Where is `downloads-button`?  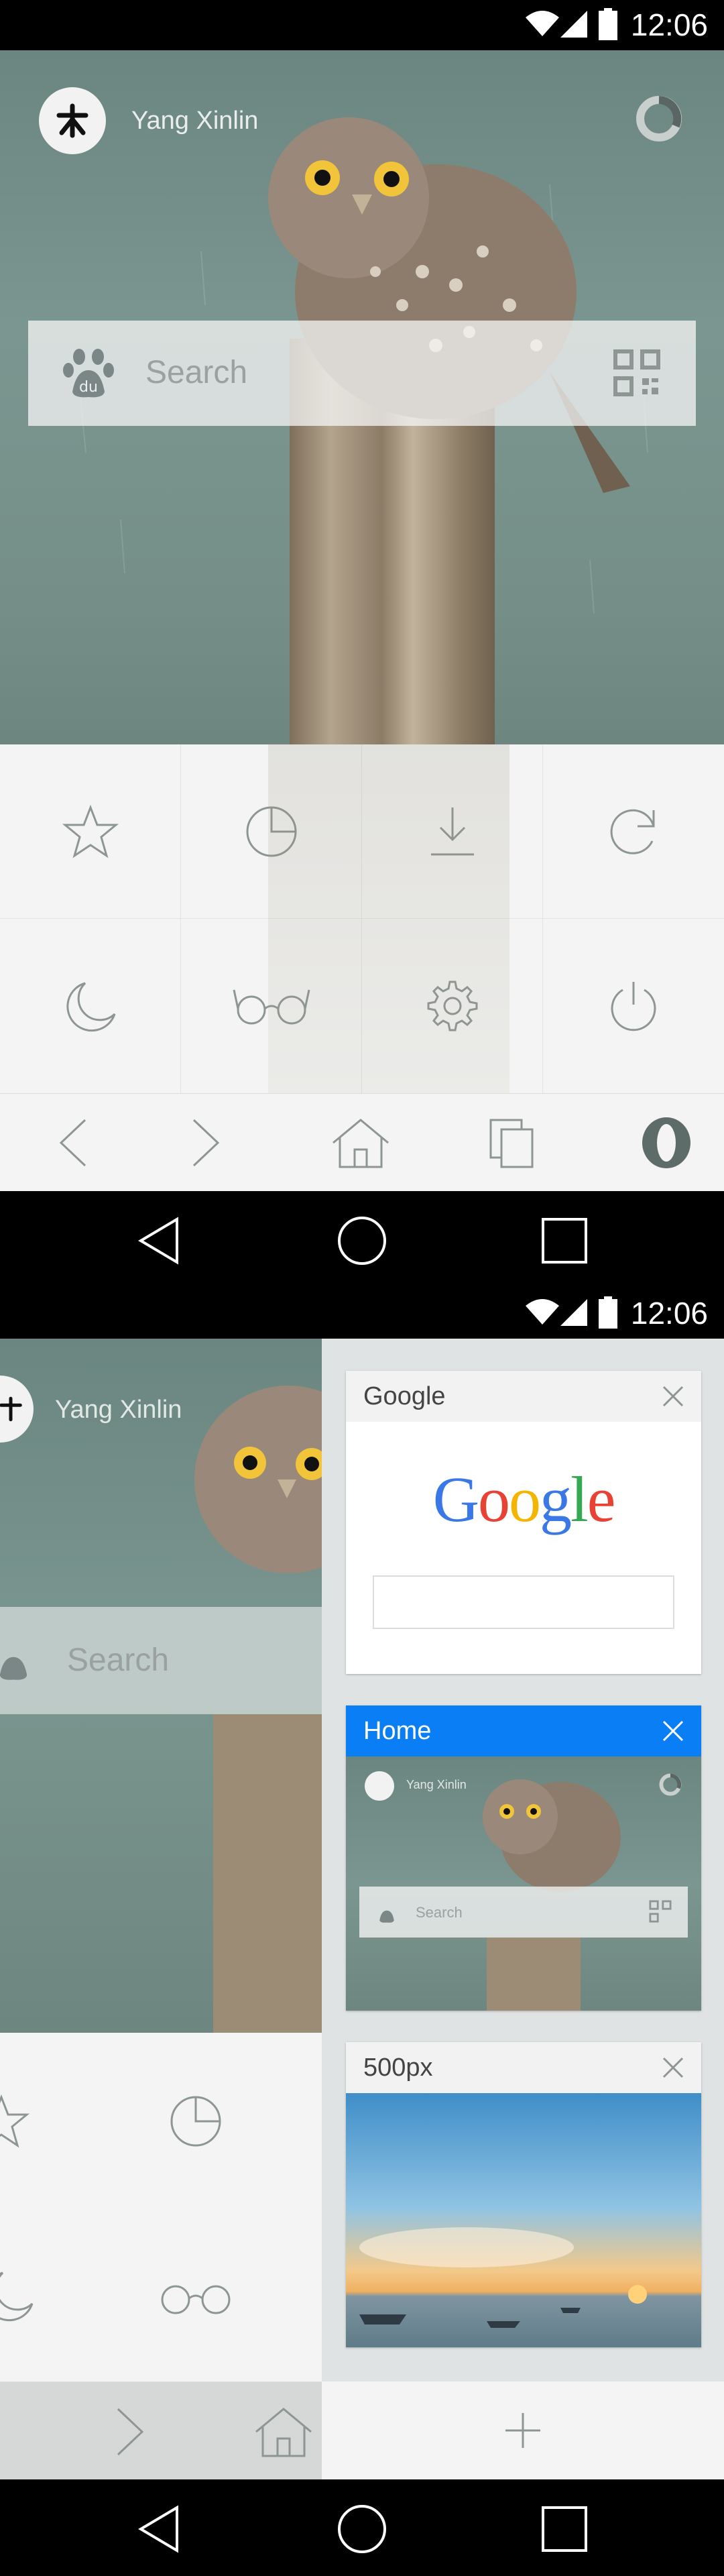 downloads-button is located at coordinates (452, 831).